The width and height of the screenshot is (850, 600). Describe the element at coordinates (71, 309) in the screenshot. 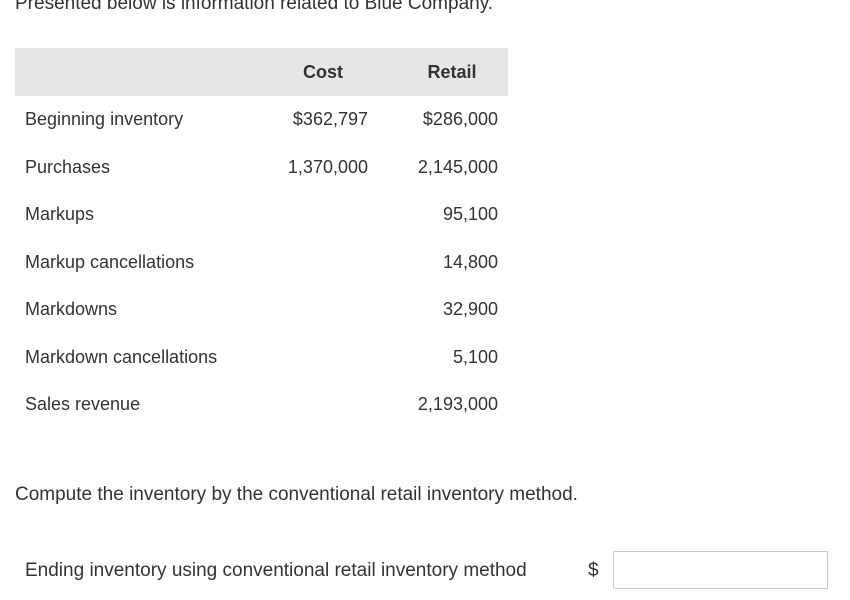

I see `row-label: Markdowns` at that location.